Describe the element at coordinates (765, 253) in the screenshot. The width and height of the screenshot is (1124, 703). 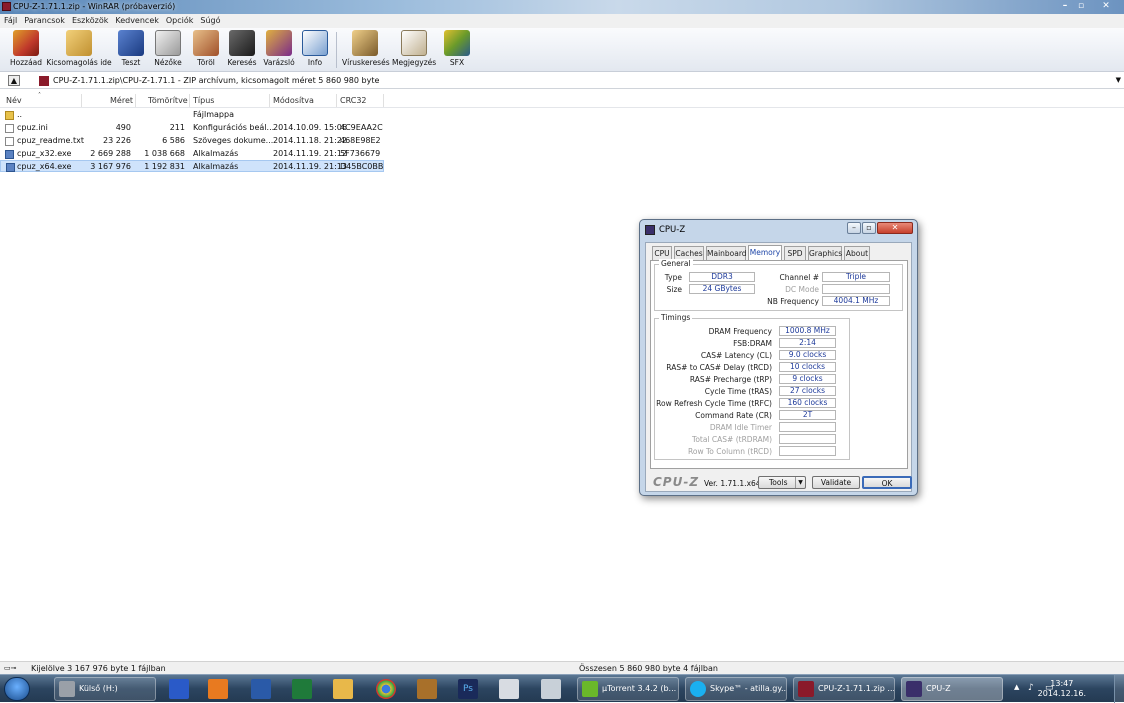
I see `tab-memory: Memory` at that location.